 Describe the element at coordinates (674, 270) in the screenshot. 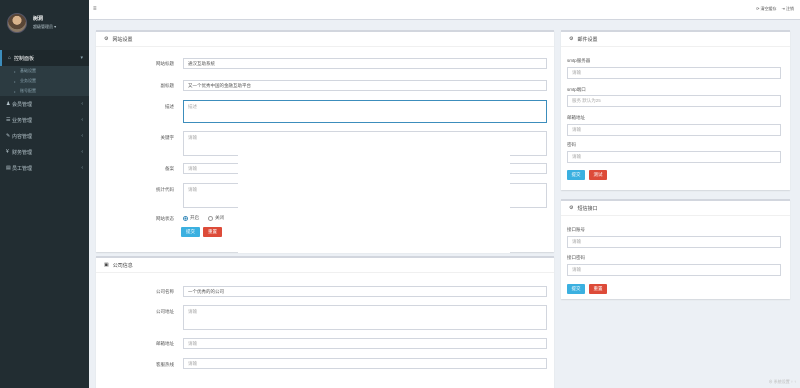

I see `sms-password-input: 请输` at that location.